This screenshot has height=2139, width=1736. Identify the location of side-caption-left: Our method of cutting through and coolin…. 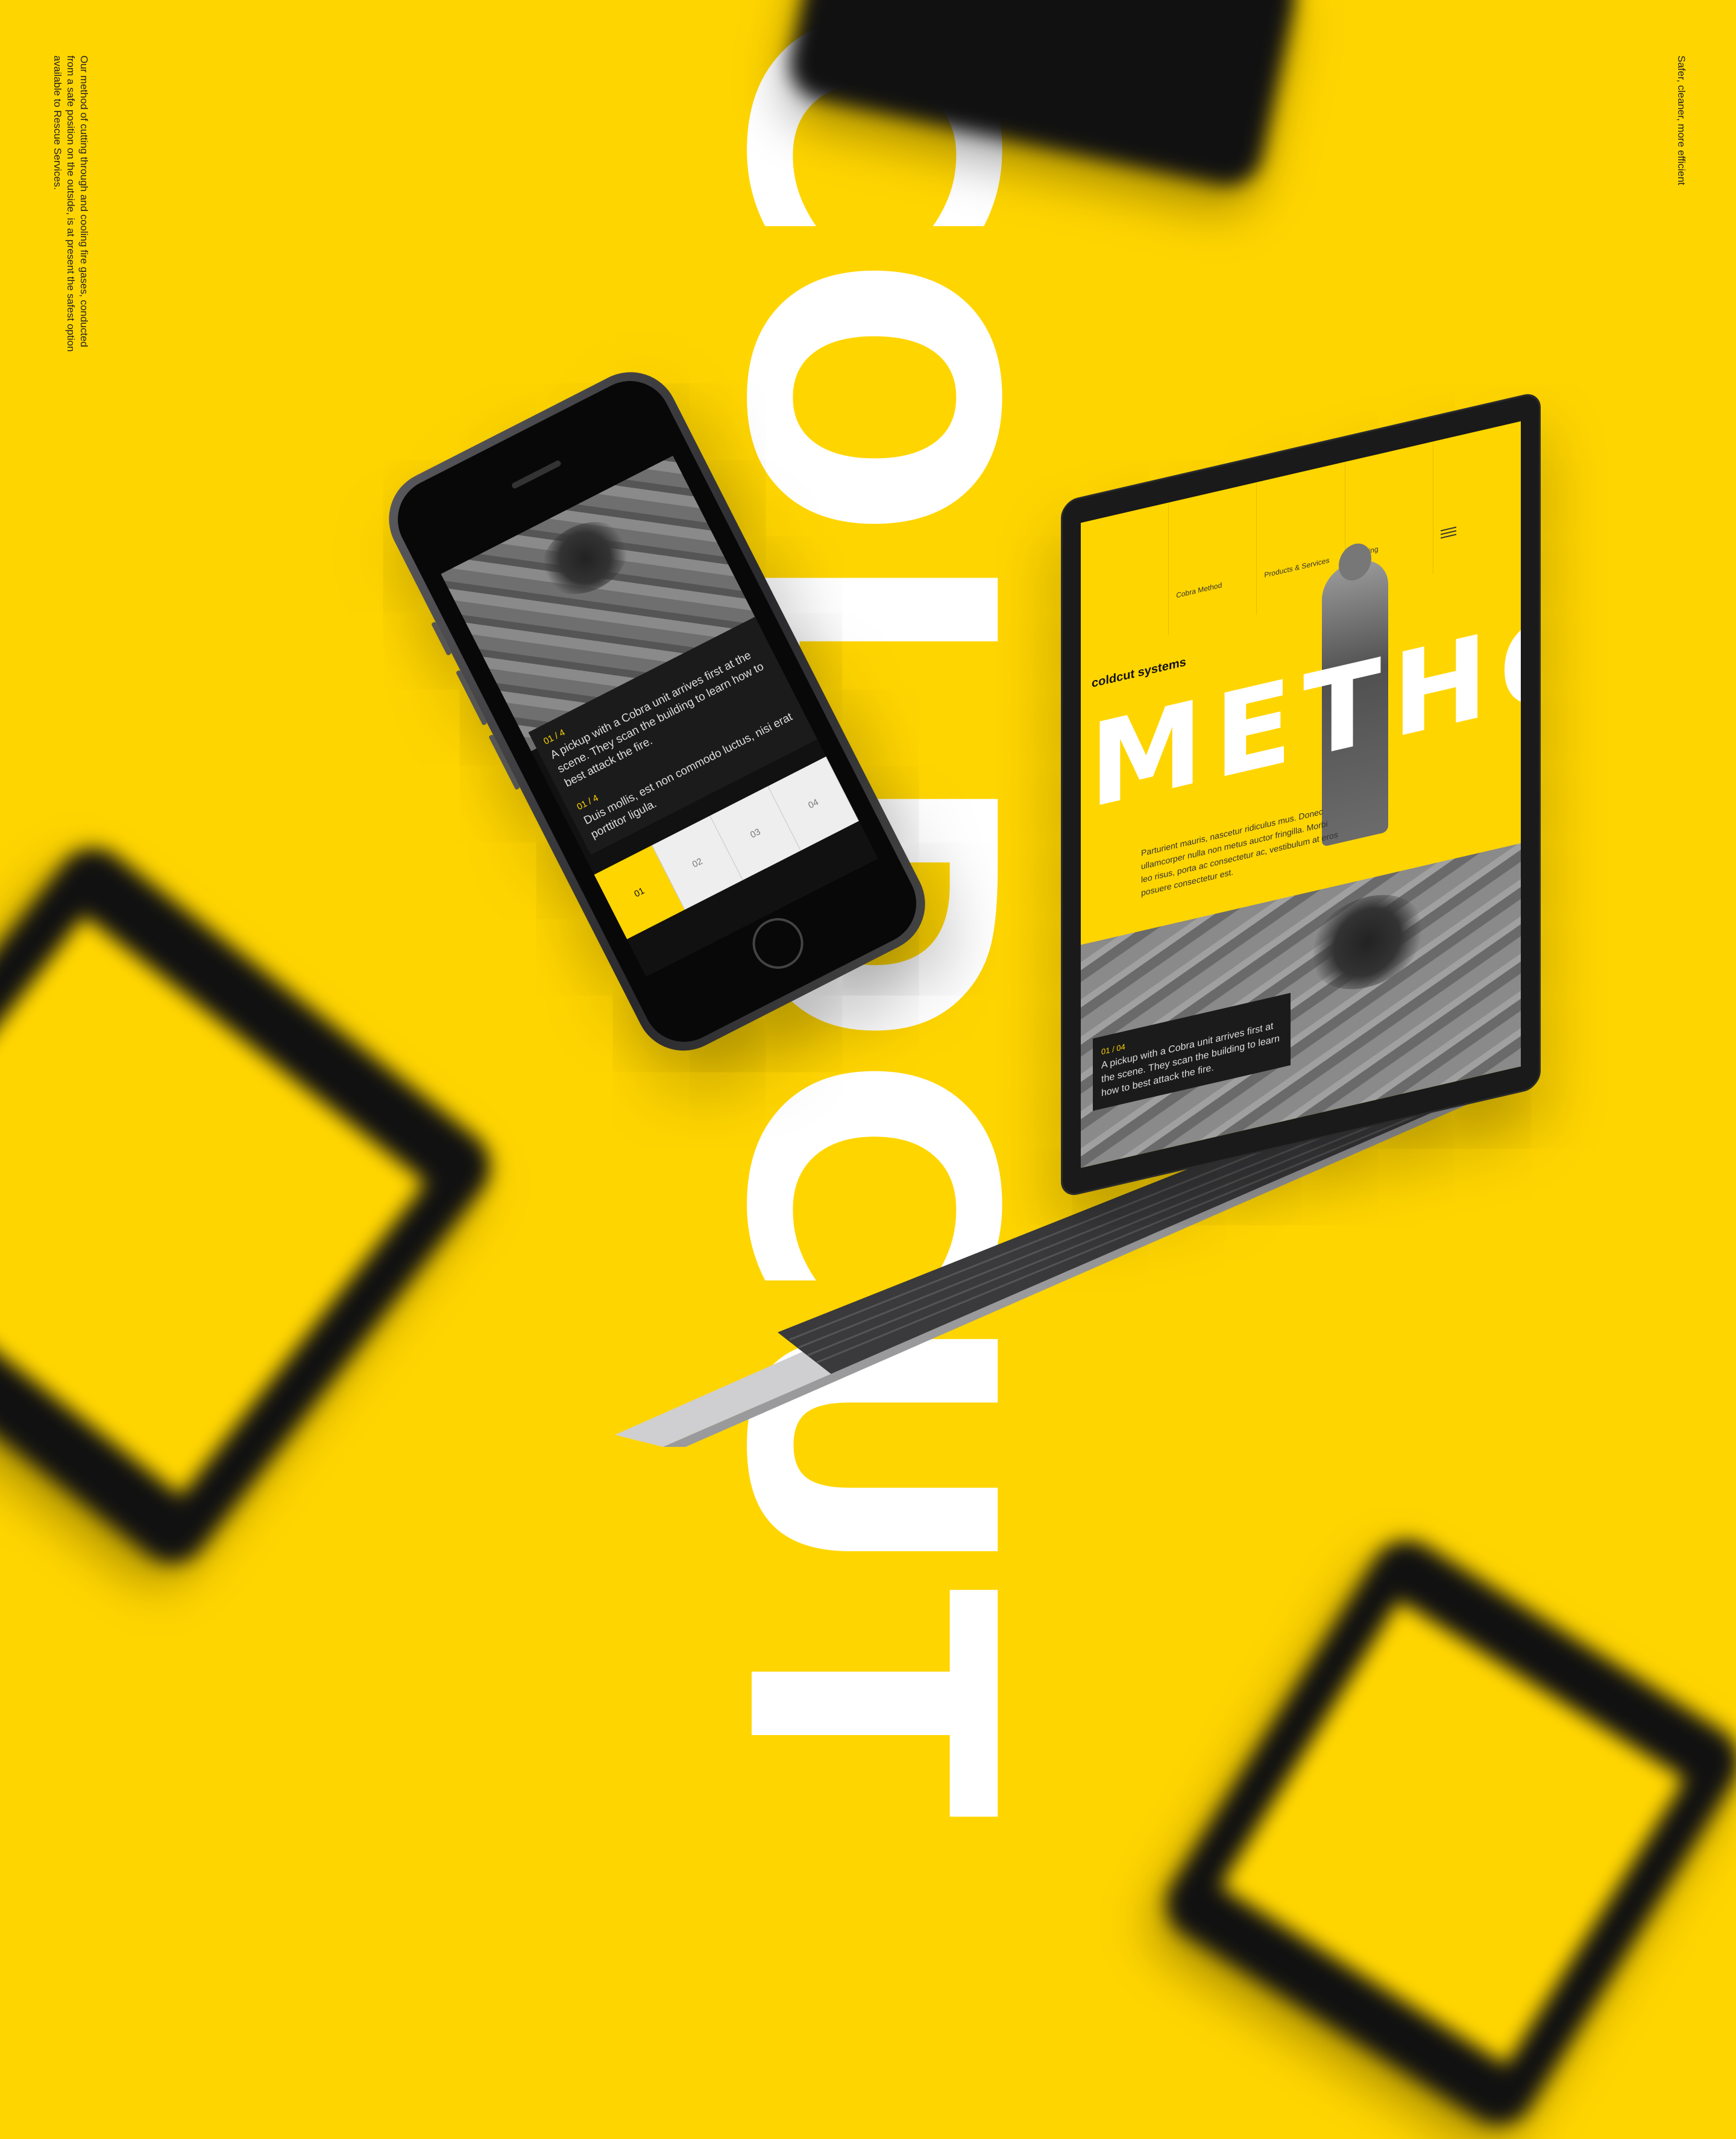
(71, 203).